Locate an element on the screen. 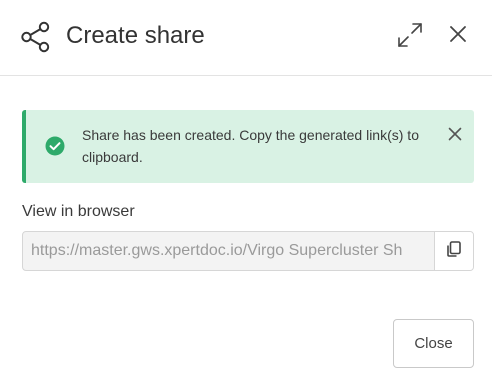  share-url-input is located at coordinates (228, 251).